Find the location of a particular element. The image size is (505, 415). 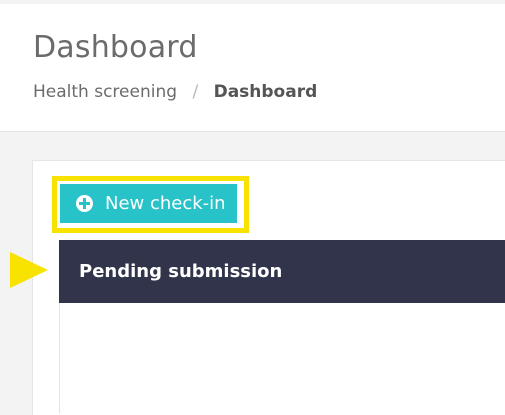

new-checkin-label: New check-in is located at coordinates (165, 203).